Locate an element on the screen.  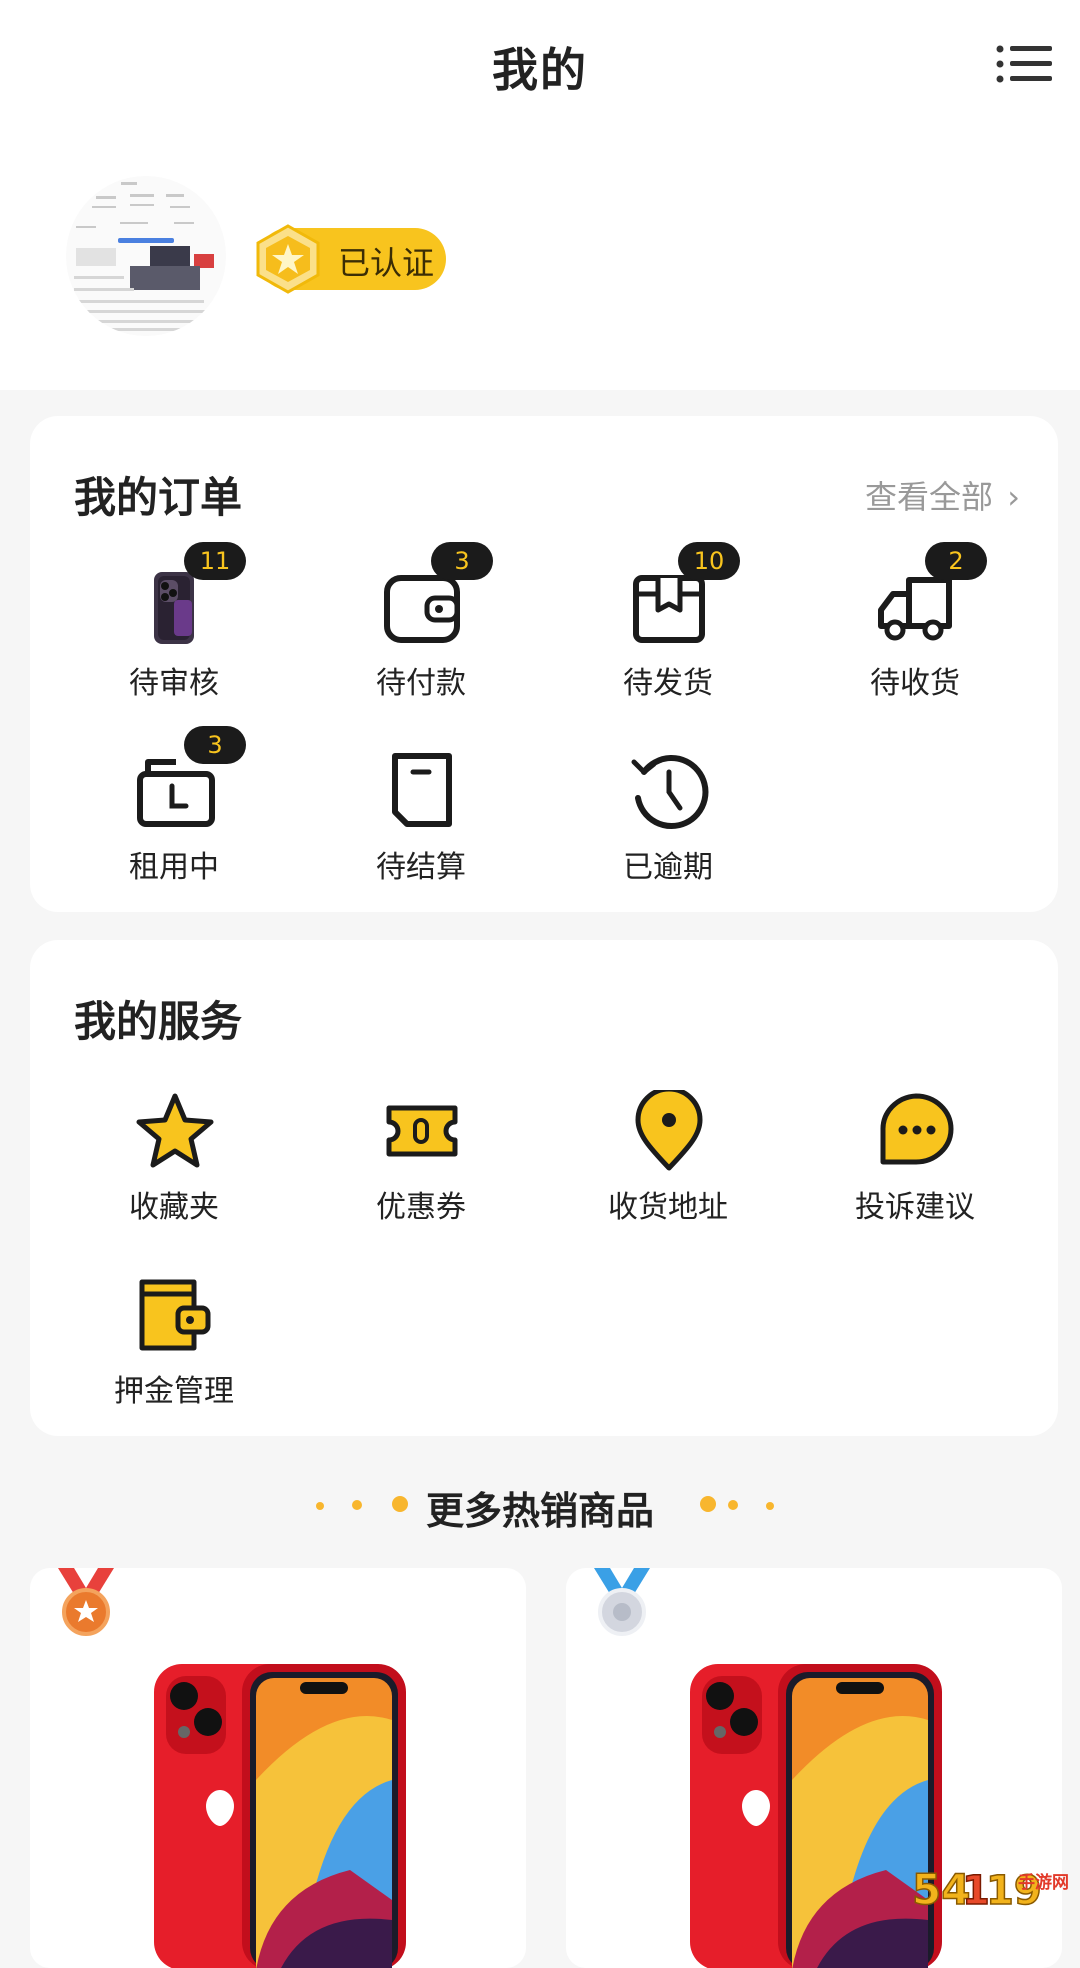
order-overdue: 已逾期 is located at coordinates (668, 825).